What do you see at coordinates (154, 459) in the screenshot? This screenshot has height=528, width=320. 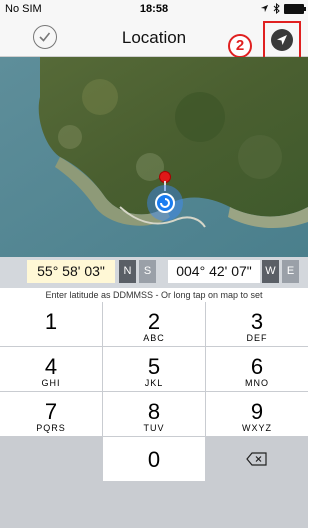 I see `key-0: 0` at bounding box center [154, 459].